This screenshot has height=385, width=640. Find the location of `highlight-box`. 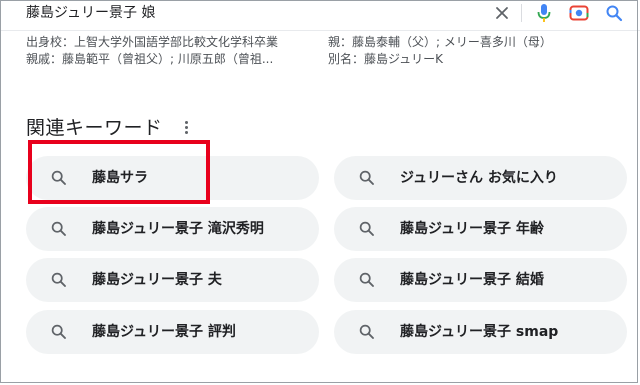

highlight-box is located at coordinates (119, 172).